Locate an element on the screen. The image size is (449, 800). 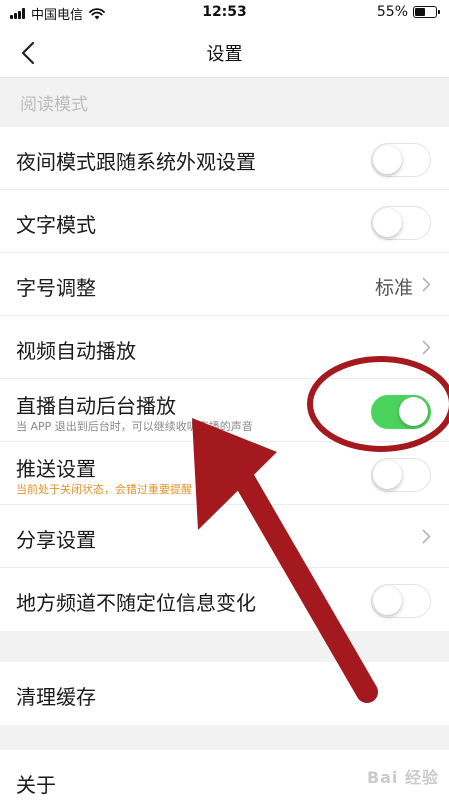
setting-label: 视频自动播放 is located at coordinates (76, 351).